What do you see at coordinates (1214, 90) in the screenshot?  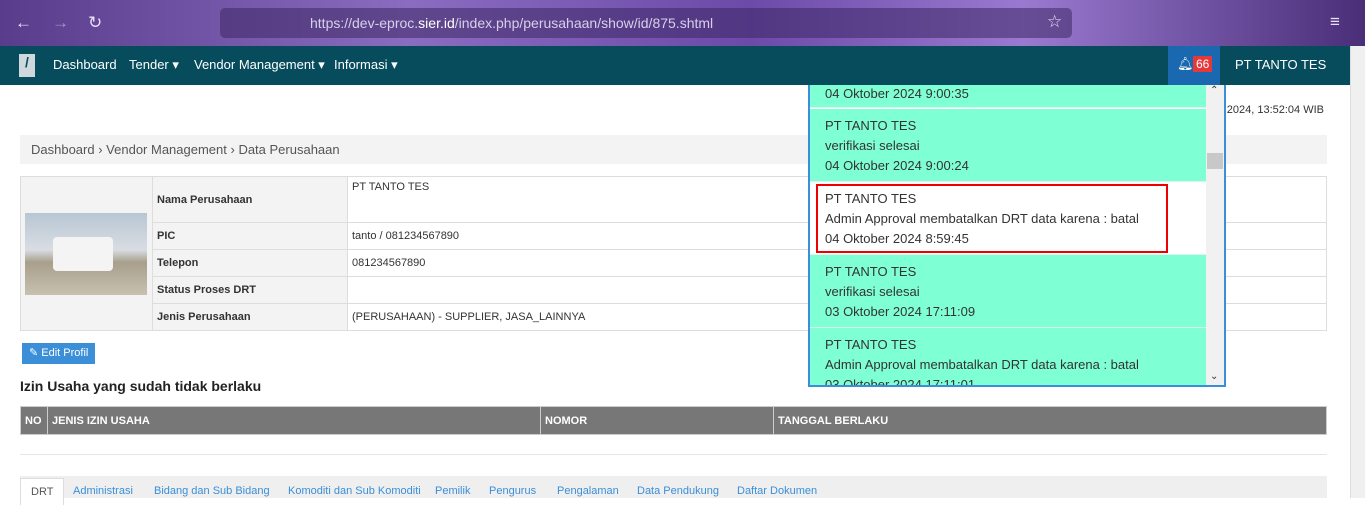 I see `scroll-up-icon: ⌃` at bounding box center [1214, 90].